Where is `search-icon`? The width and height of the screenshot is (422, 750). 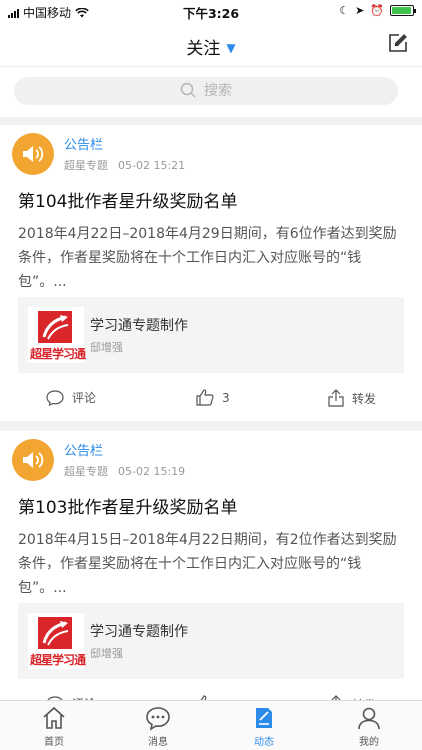
search-icon is located at coordinates (188, 90).